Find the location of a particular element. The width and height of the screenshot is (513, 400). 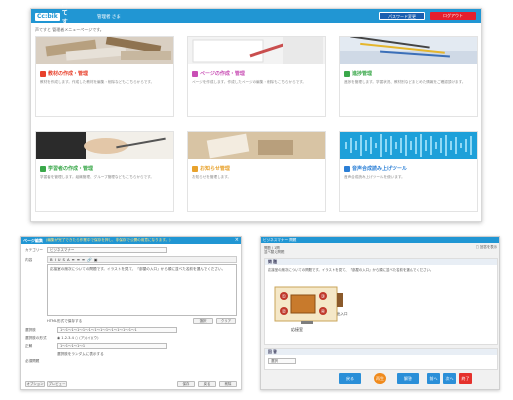

card-notices: お知らせ管理 お知らせを管理します。 is located at coordinates (256, 171).